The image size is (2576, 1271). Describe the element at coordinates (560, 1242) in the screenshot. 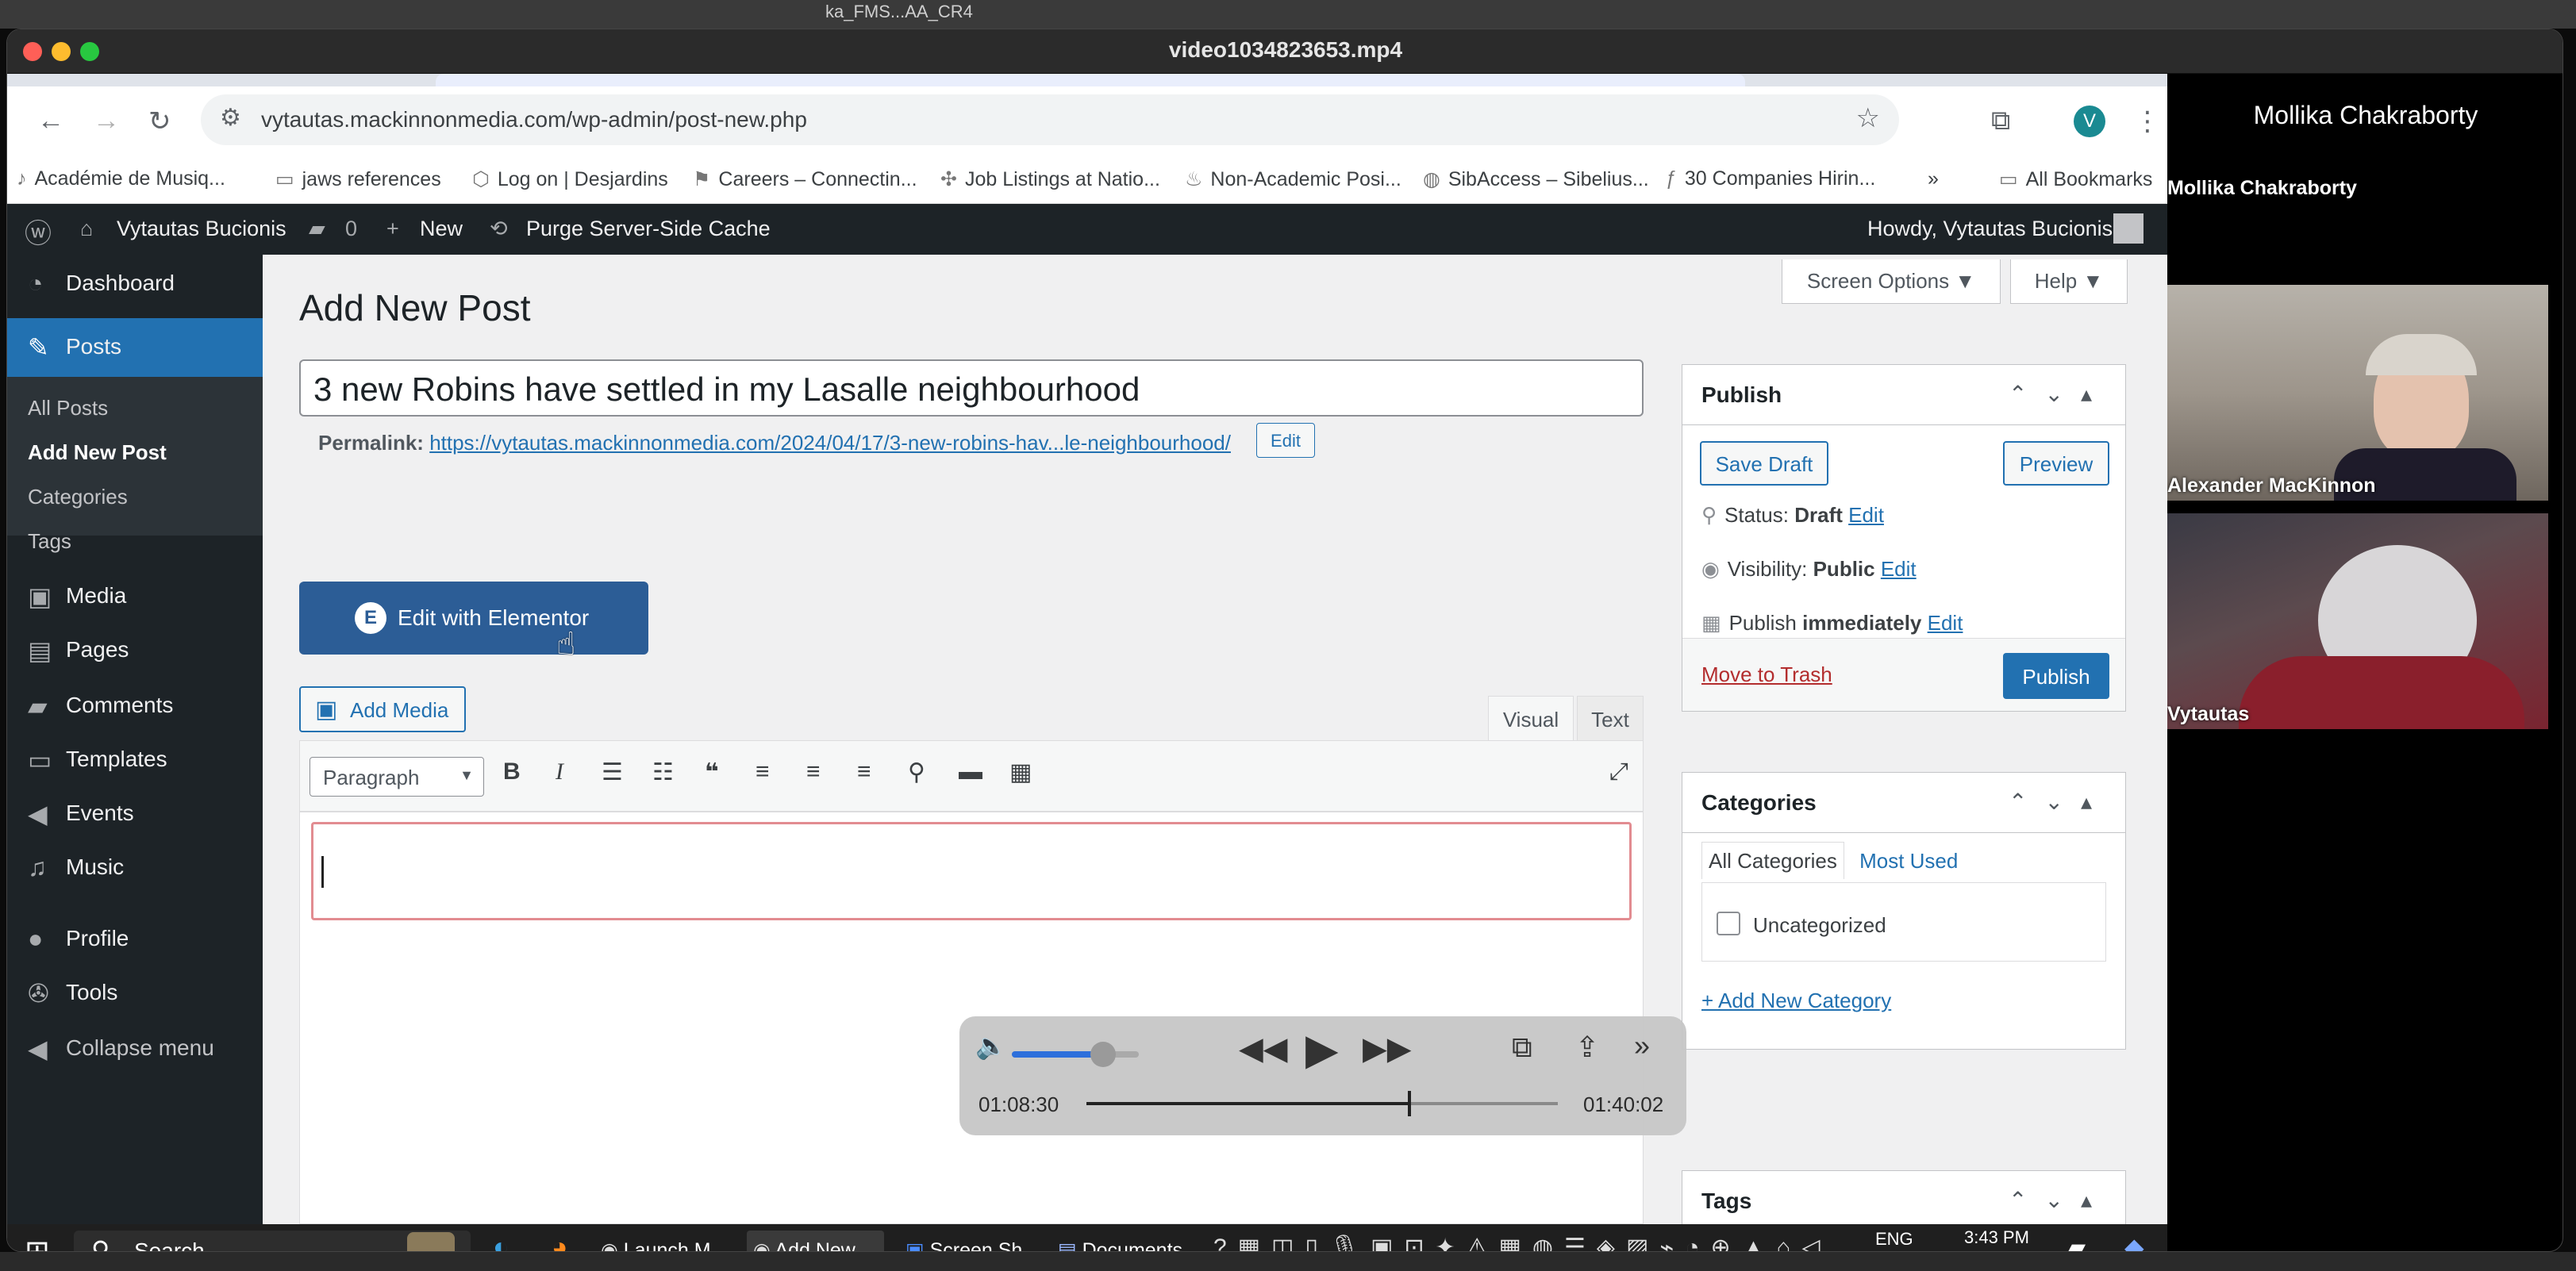

I see `firefox-icon: ◕` at that location.